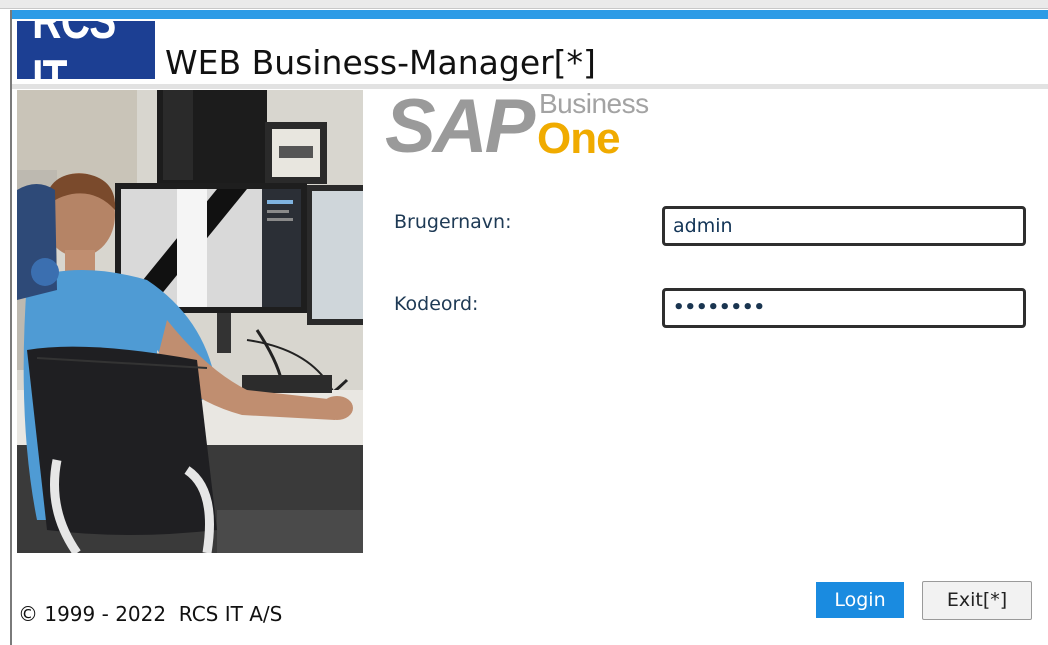 Image resolution: width=1048 pixels, height=645 pixels. Describe the element at coordinates (74, 50) in the screenshot. I see `rcs-it-logo-text: RCS IT` at that location.